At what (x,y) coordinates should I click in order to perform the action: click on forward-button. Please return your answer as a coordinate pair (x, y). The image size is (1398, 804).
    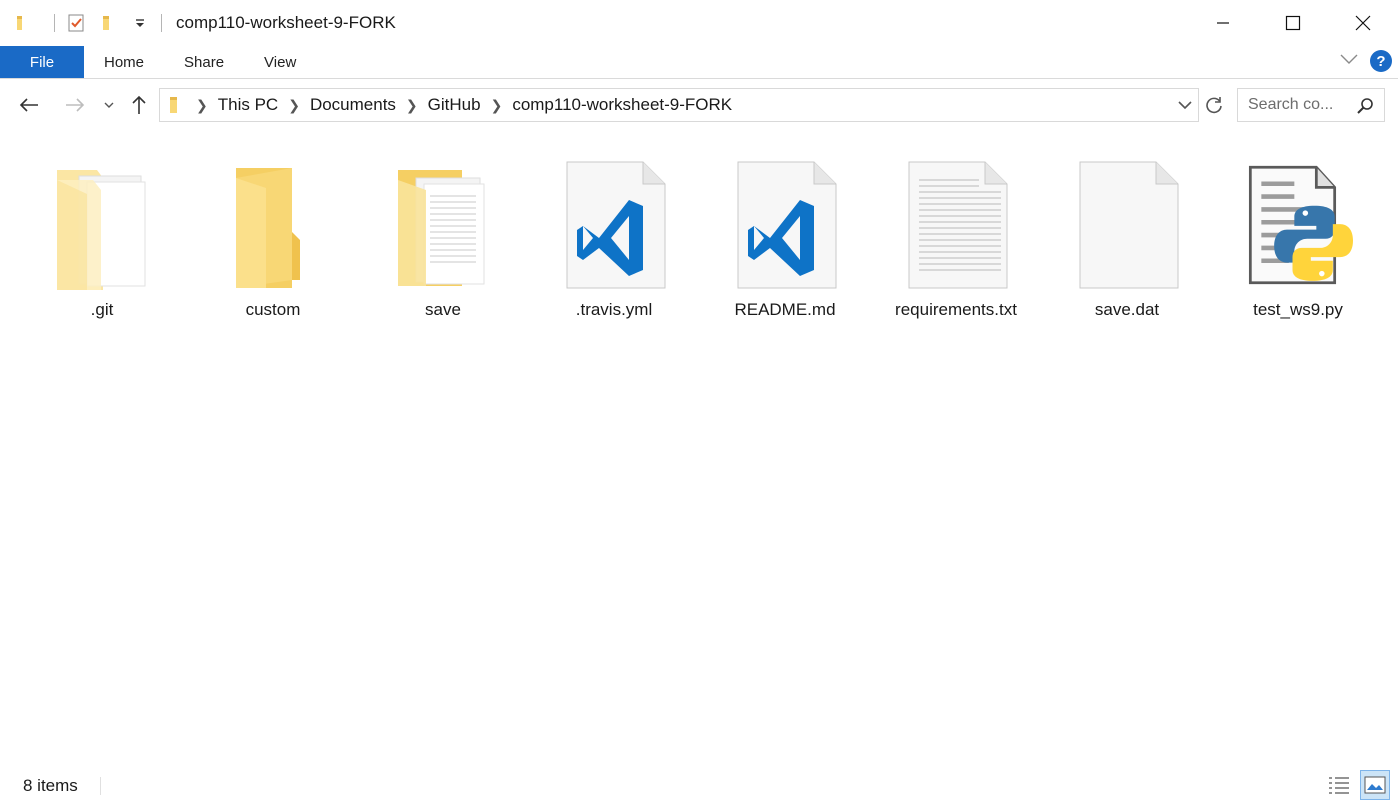
    Looking at the image, I should click on (75, 105).